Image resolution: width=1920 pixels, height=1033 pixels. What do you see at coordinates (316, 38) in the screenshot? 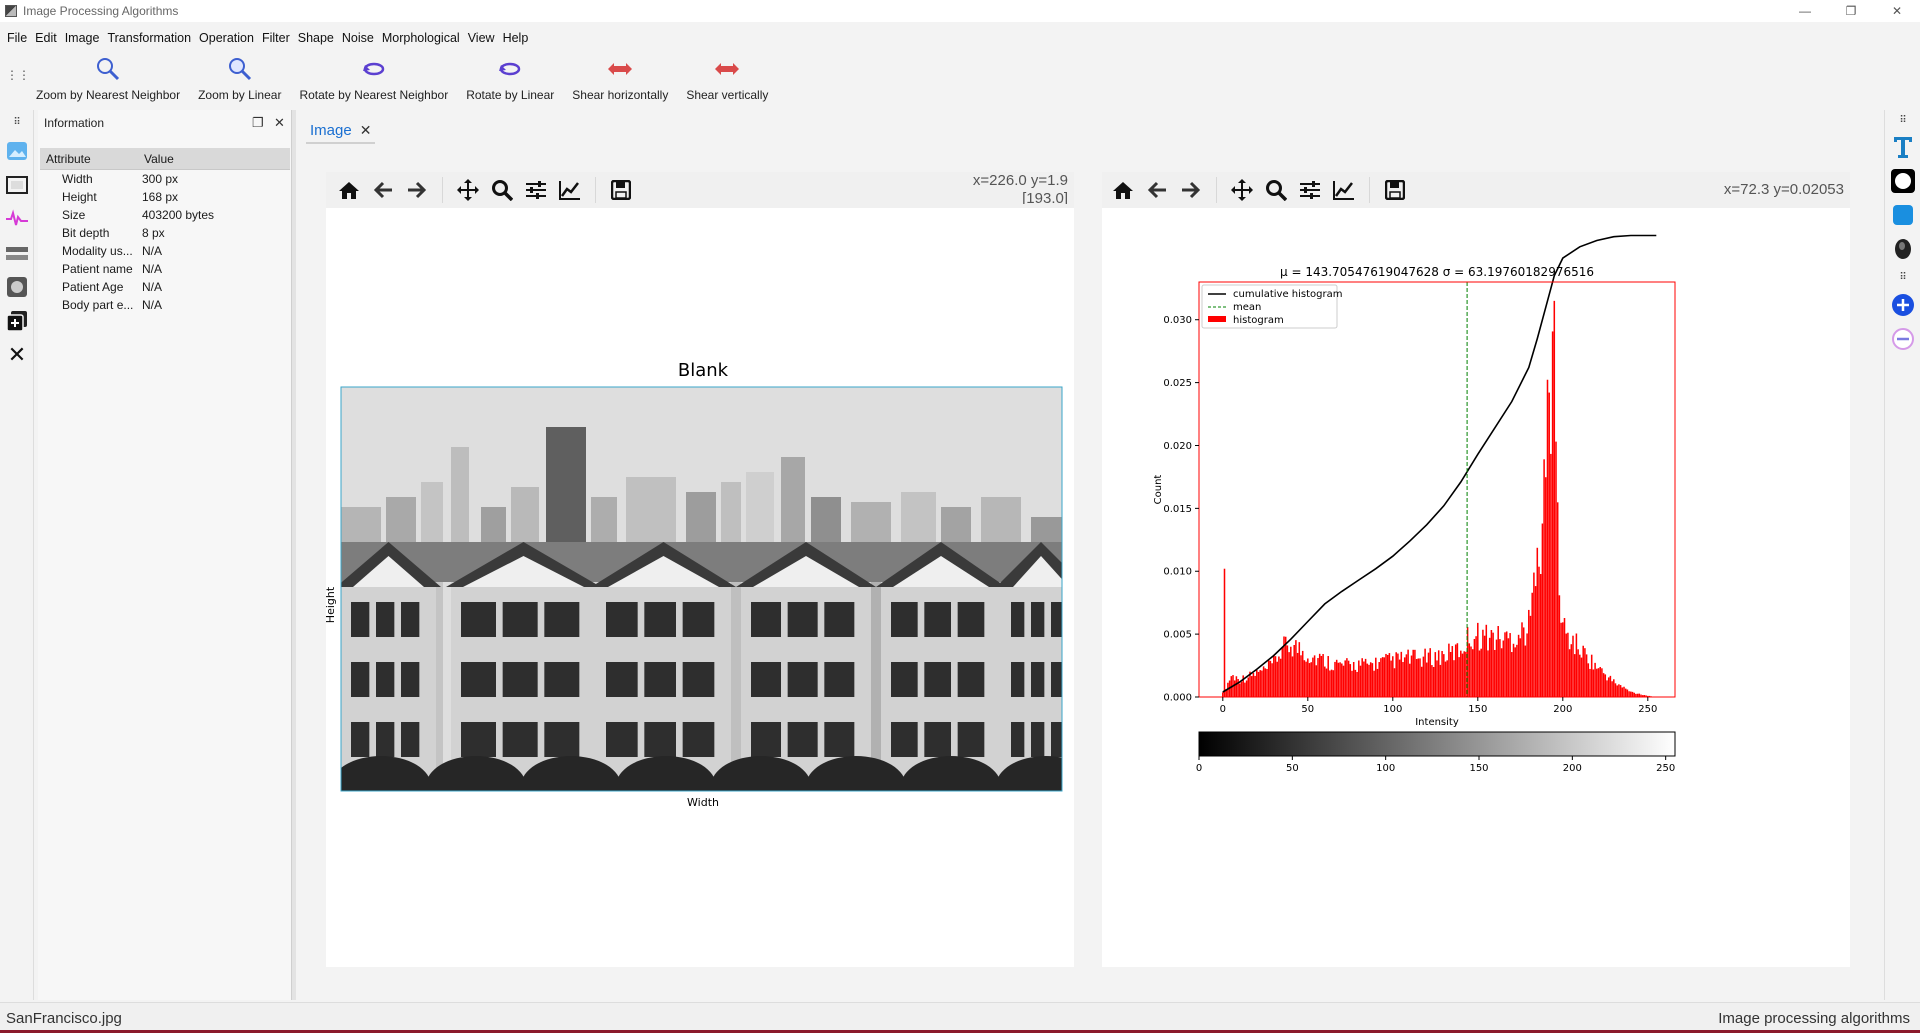
I see `menu-shape: Shape` at bounding box center [316, 38].